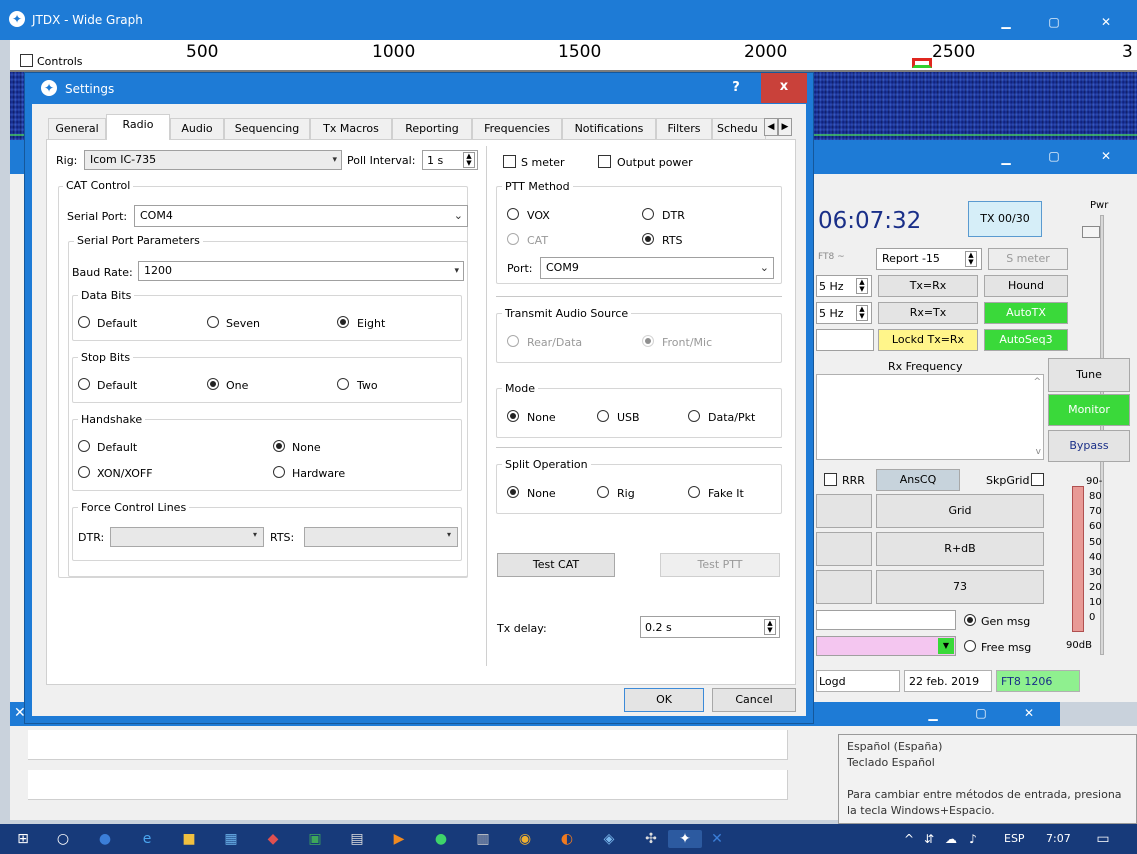  I want to click on tray-network-icon: ⇵, so click(929, 839).